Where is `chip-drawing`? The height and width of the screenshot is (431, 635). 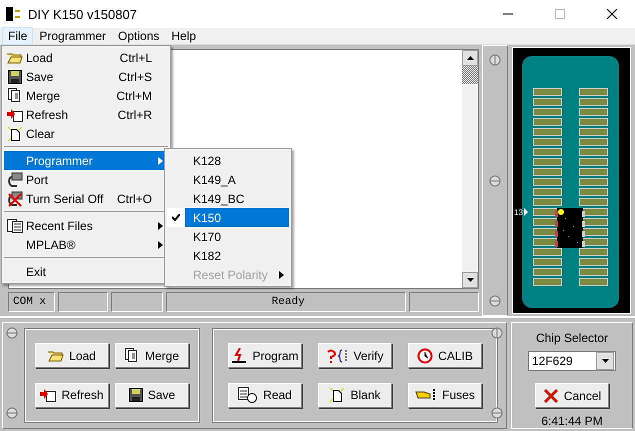 chip-drawing is located at coordinates (570, 228).